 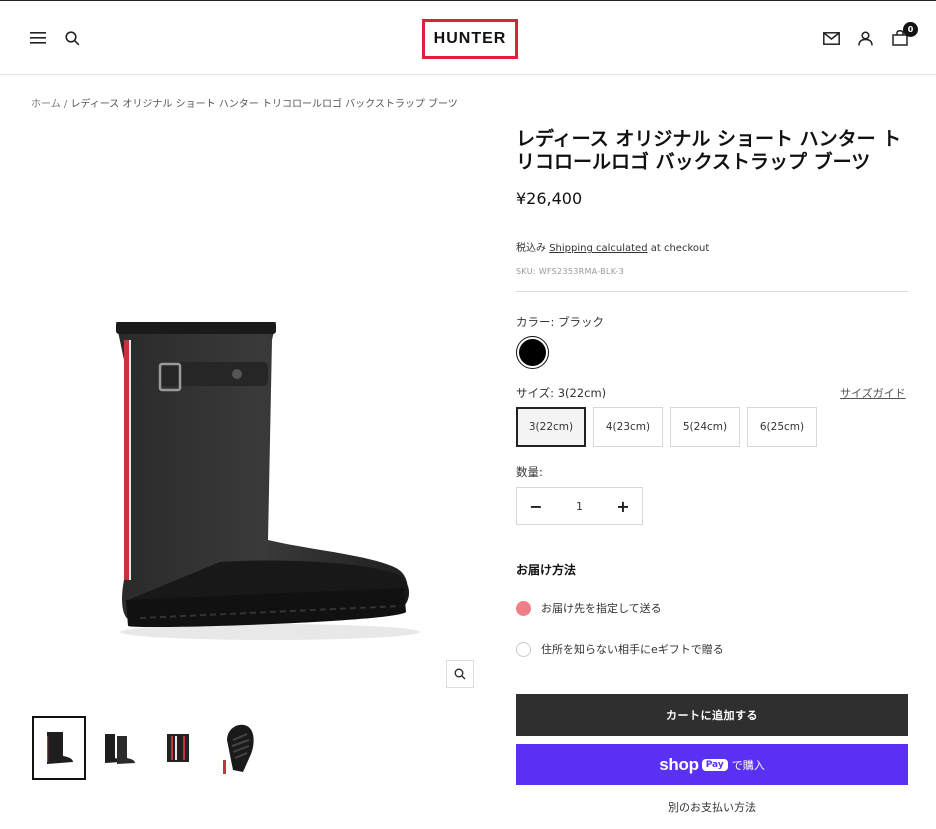 I want to click on size-option-label: サイズ: 3(22cm), so click(x=561, y=393).